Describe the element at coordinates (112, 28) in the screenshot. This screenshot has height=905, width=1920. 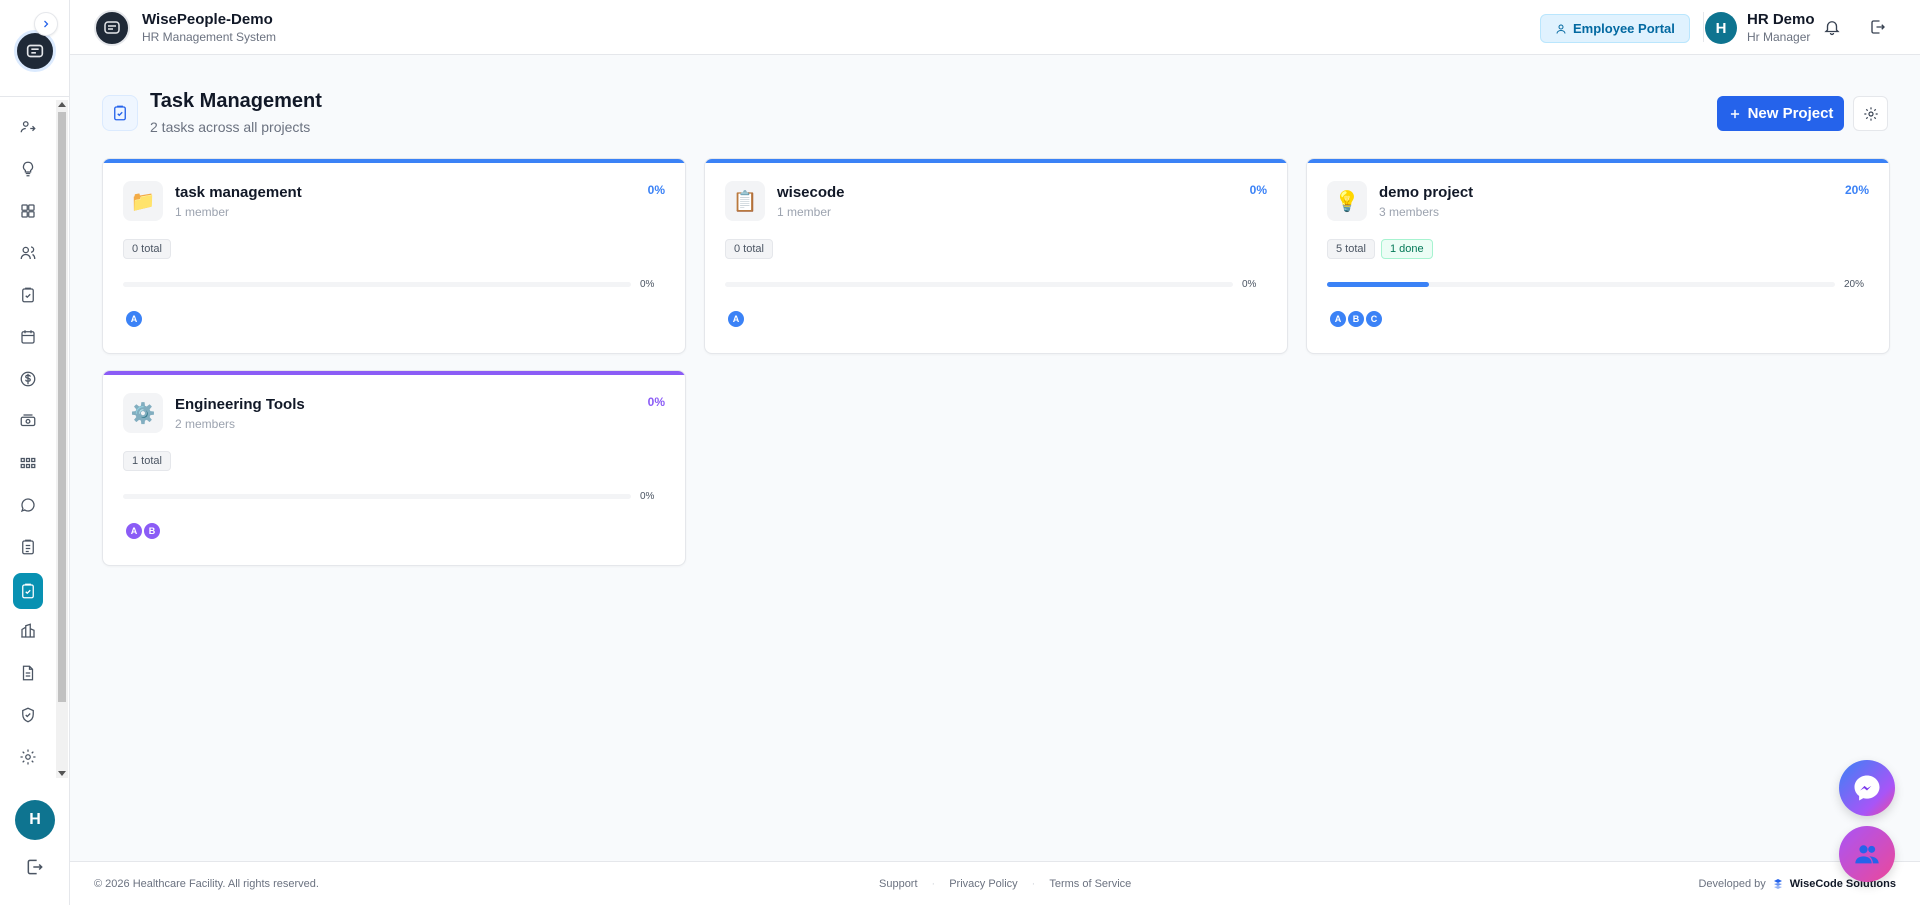
I see `app-logo` at that location.